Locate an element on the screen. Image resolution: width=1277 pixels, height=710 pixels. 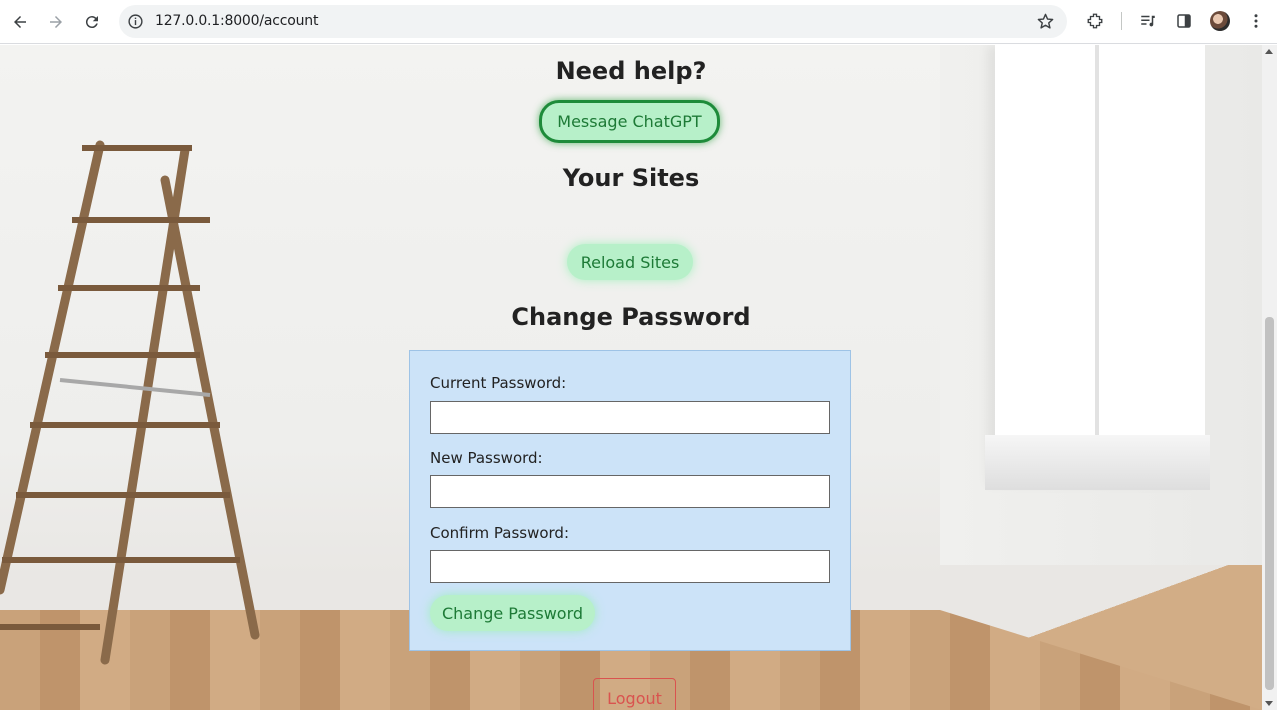
browser-toolbar: 127.0.0.1:8000/account is located at coordinates (638, 22).